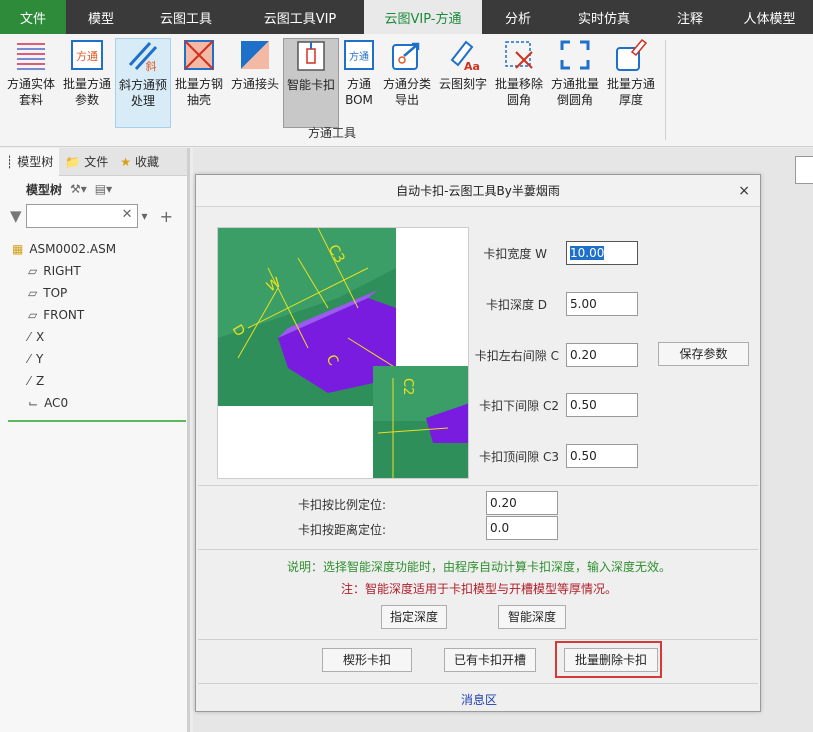 This screenshot has height=732, width=813. I want to click on depth-input: 5.00, so click(602, 304).